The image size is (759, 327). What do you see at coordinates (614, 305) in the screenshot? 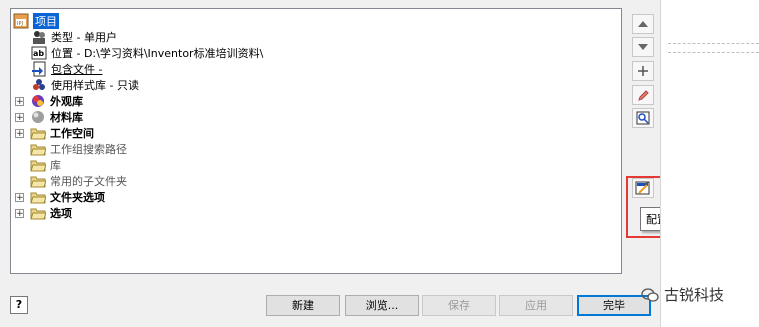
I see `done-button: 完毕` at bounding box center [614, 305].